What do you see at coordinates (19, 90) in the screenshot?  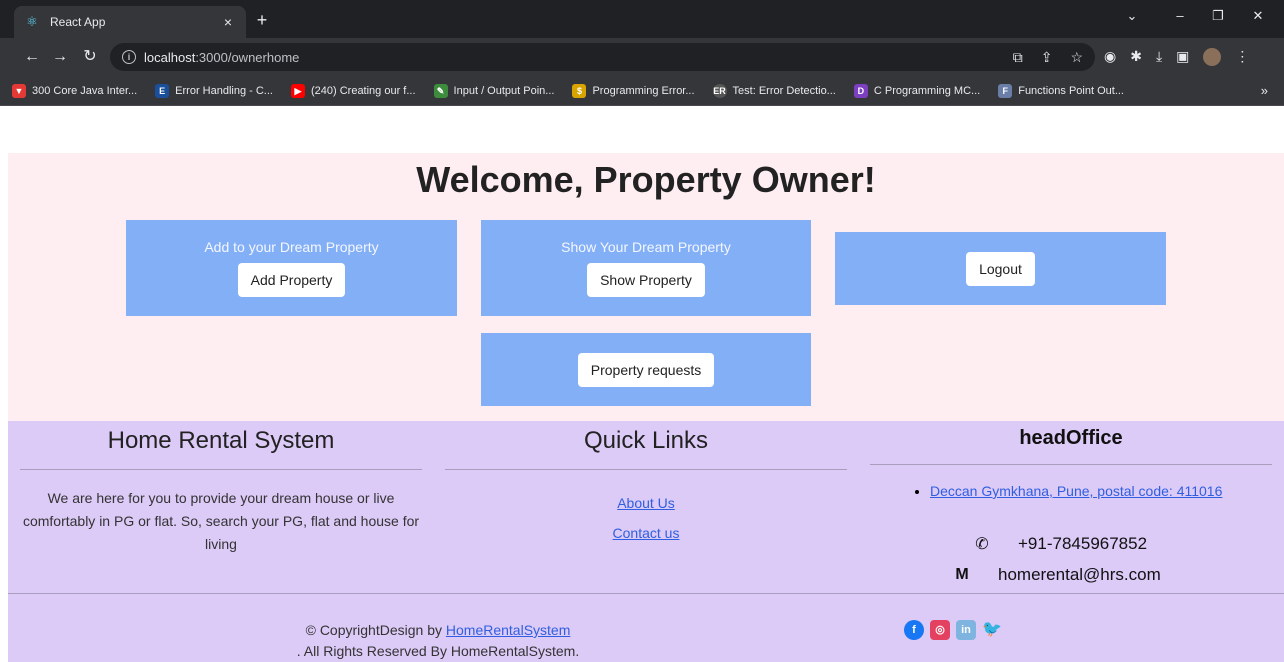 I see `bookmark-favicon-icon: ▼` at bounding box center [19, 90].